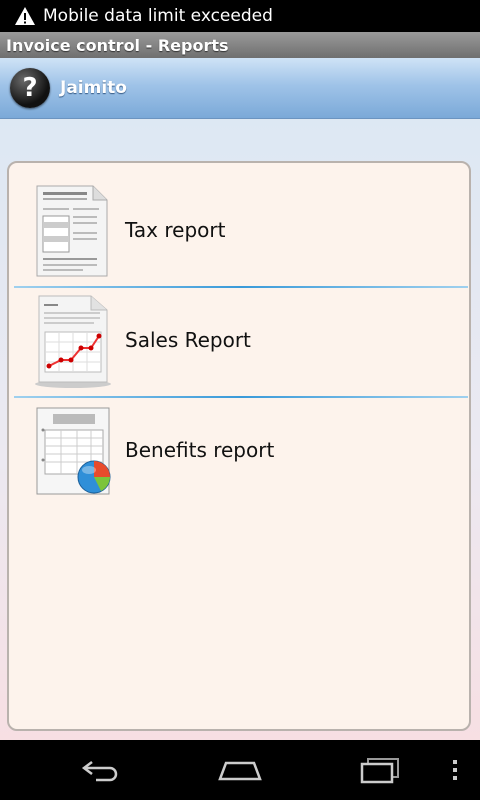 This screenshot has height=800, width=480. What do you see at coordinates (71, 230) in the screenshot?
I see `tax-report-icon` at bounding box center [71, 230].